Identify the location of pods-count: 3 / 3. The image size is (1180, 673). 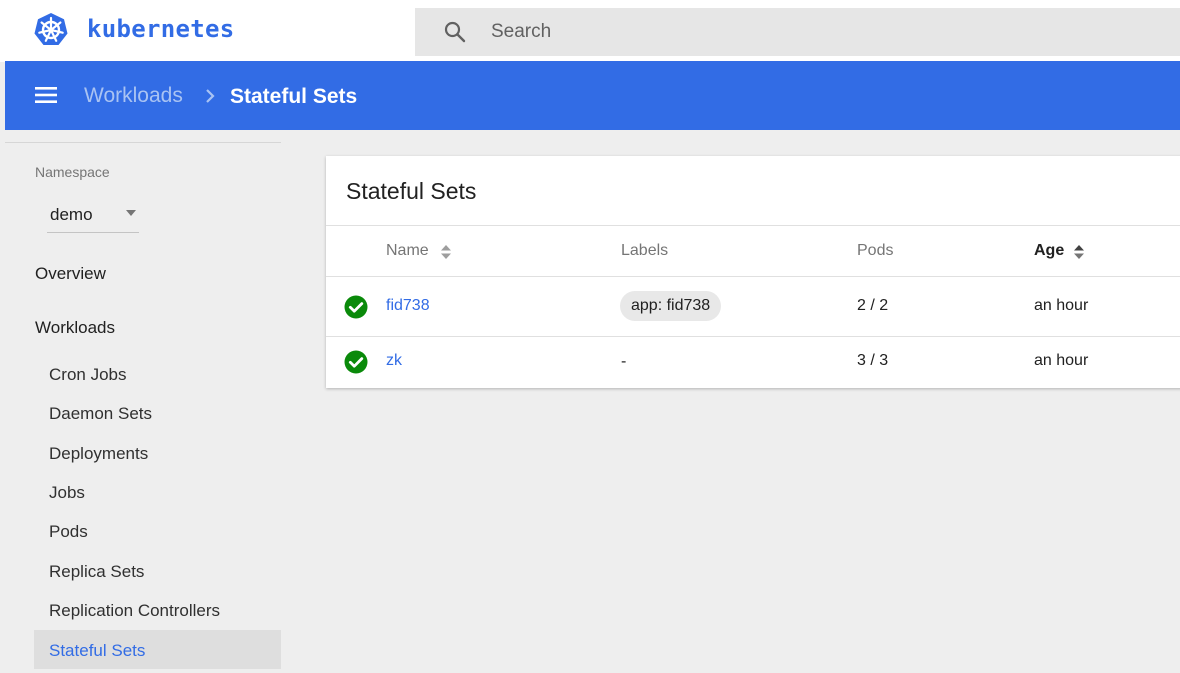
(873, 360).